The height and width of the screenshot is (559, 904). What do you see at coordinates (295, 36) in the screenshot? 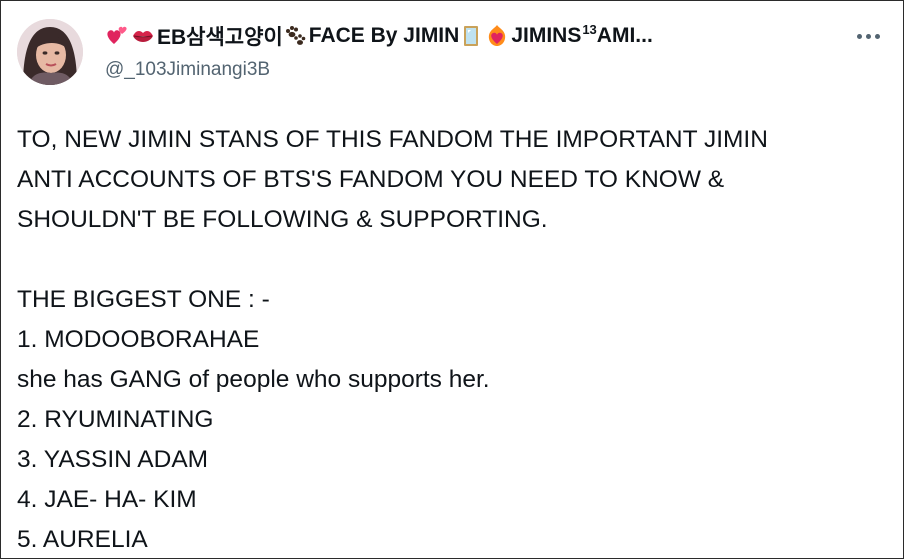
I see `paw-prints-icon` at bounding box center [295, 36].